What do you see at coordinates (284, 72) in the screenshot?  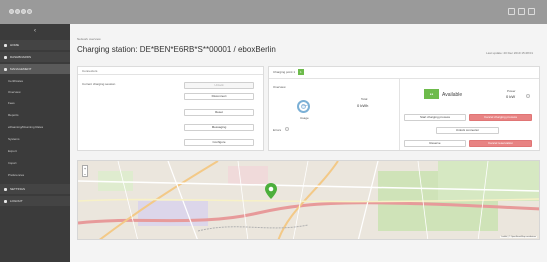 I see `charging-point-label: Charging point 1` at bounding box center [284, 72].